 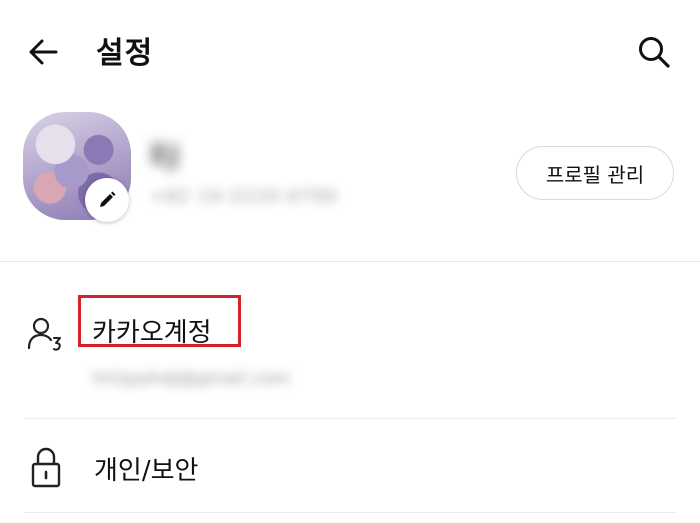 I want to click on highlight-annotation, so click(x=159, y=321).